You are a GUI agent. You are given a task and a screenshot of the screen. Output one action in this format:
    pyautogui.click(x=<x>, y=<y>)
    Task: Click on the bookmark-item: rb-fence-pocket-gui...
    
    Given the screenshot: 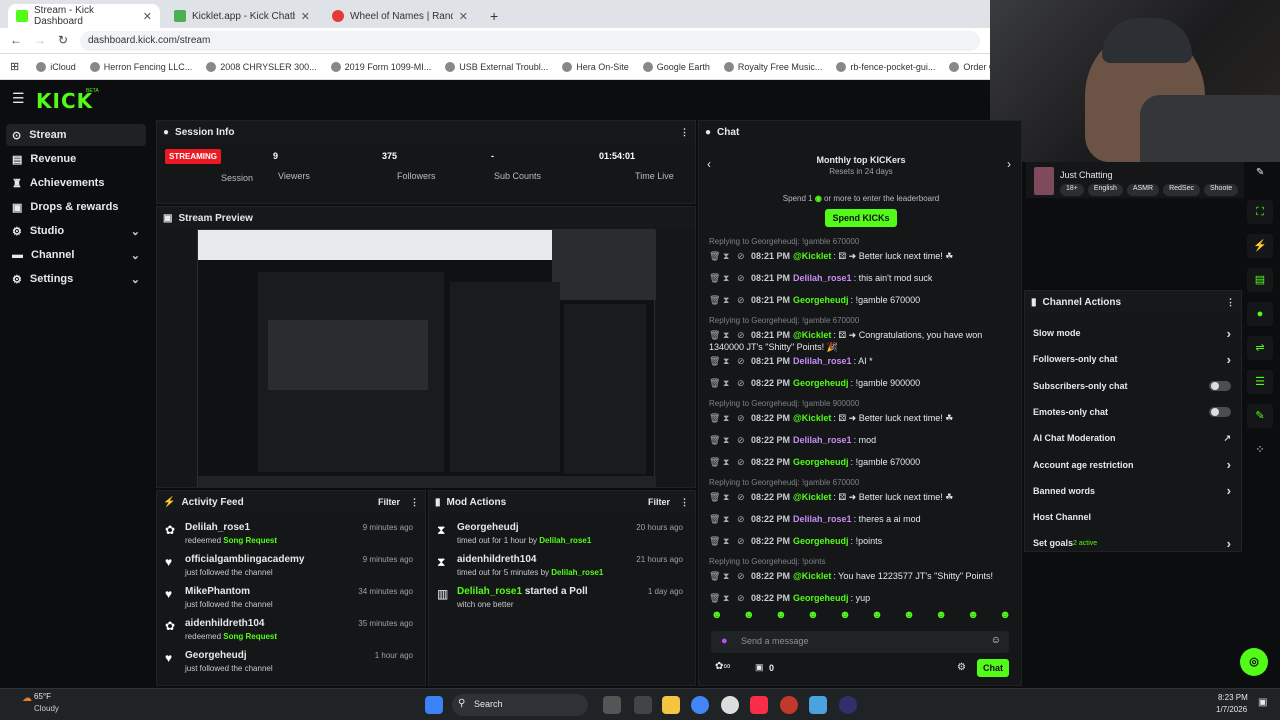 What is the action you would take?
    pyautogui.click(x=885, y=66)
    